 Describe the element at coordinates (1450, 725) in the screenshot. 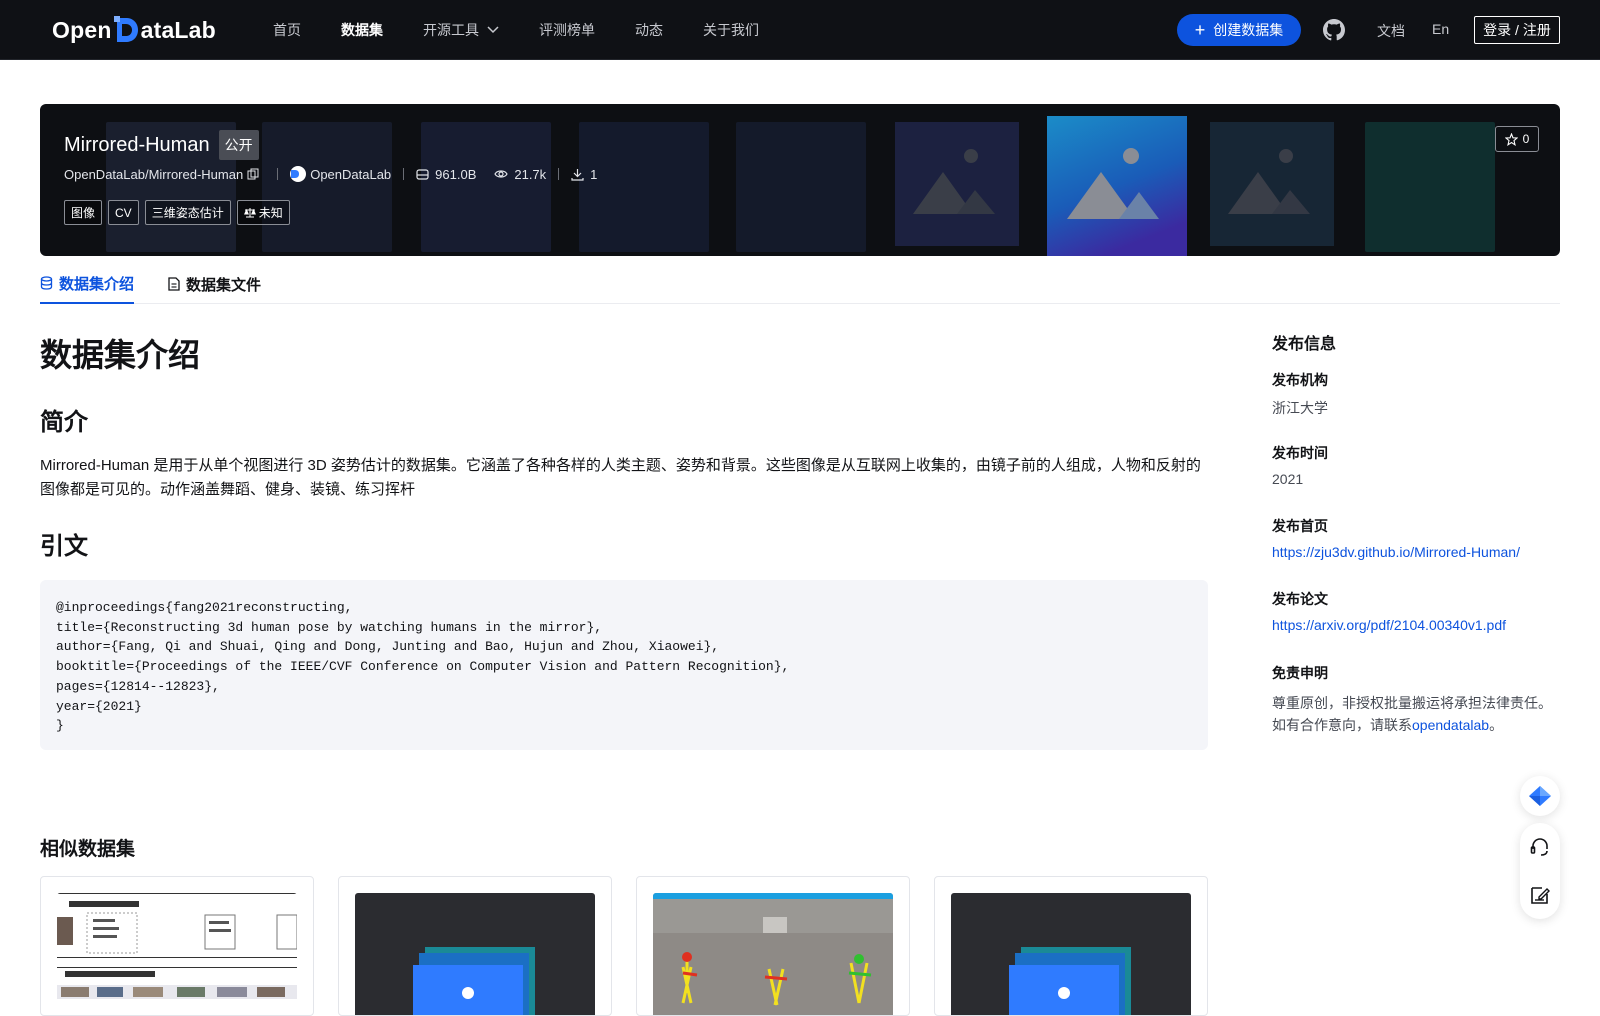

I see `contact-link: opendatalab` at that location.